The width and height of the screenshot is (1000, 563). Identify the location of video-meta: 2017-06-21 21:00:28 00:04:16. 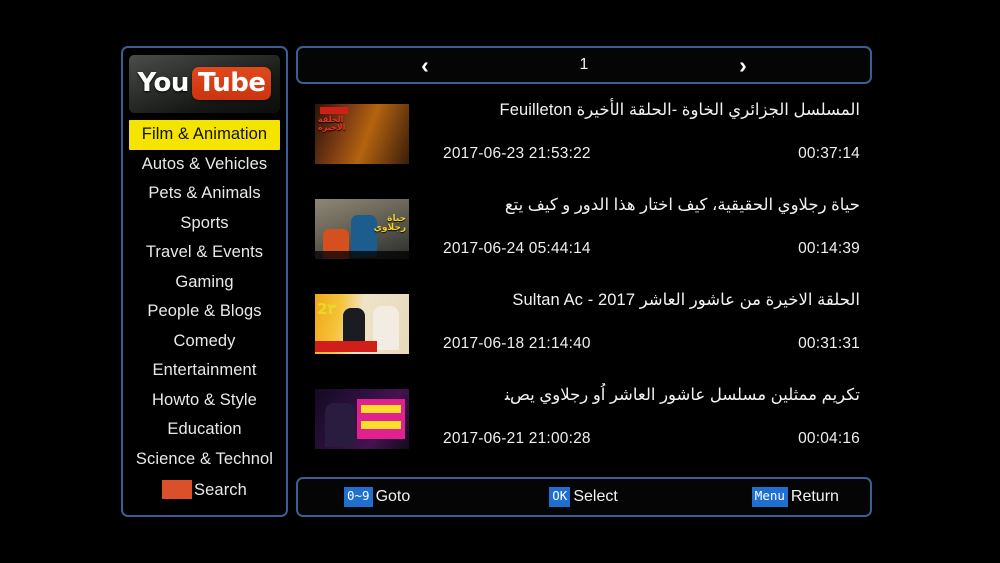
(644, 439).